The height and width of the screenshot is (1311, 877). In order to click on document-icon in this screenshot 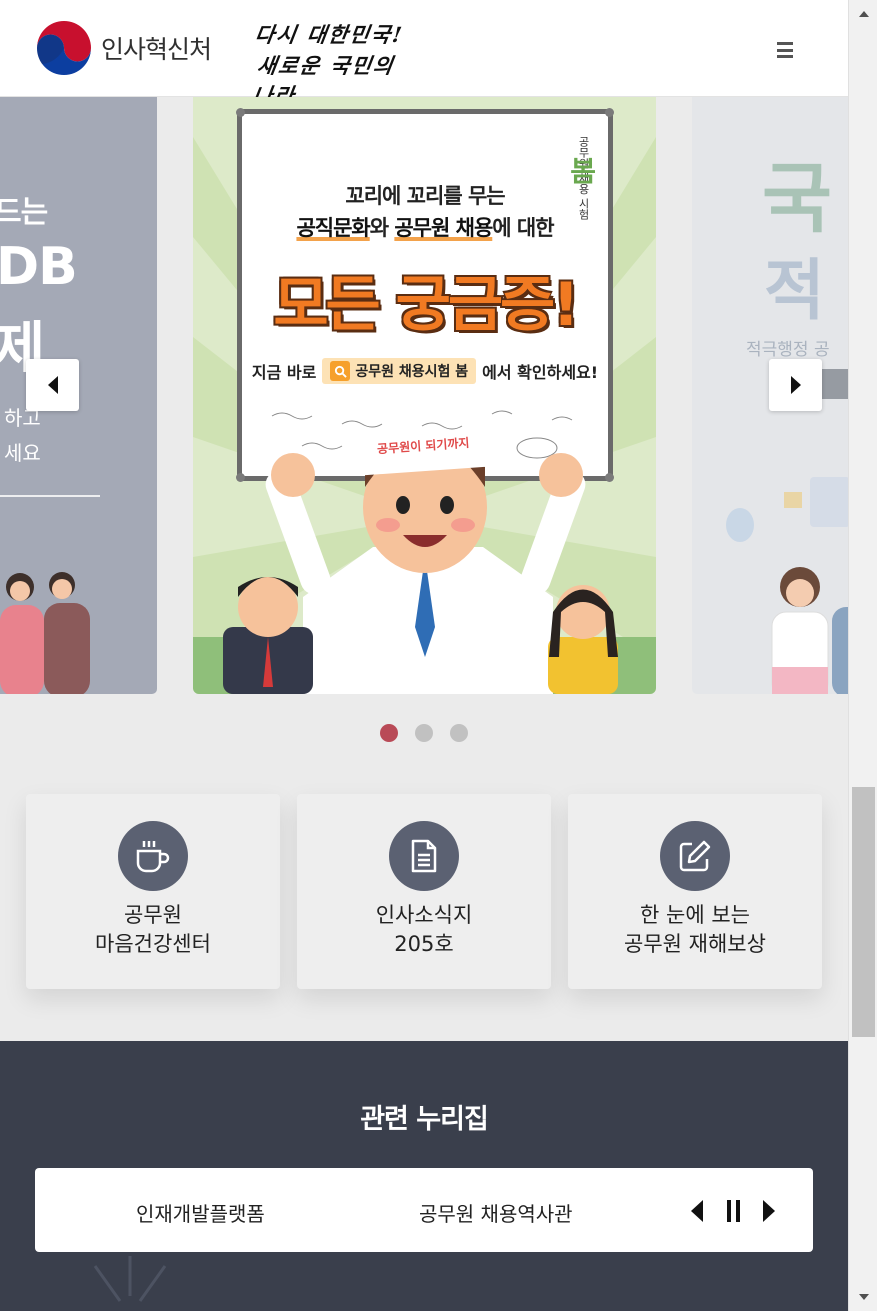, I will do `click(424, 856)`.